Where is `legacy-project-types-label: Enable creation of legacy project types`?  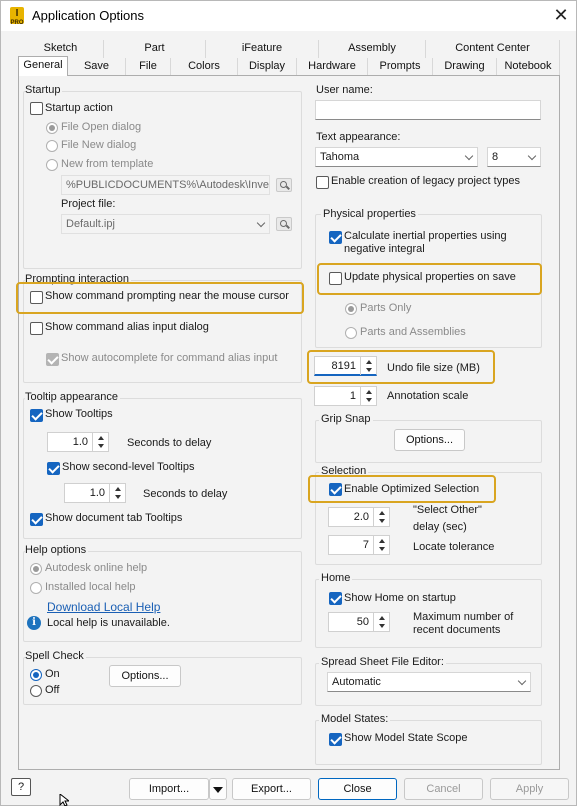
legacy-project-types-label: Enable creation of legacy project types is located at coordinates (425, 181).